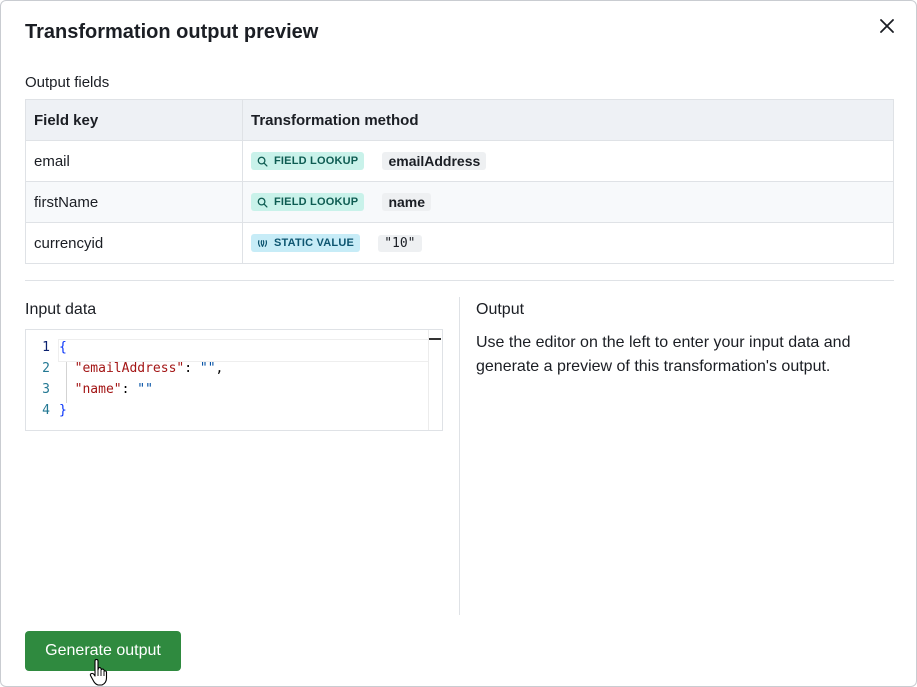  Describe the element at coordinates (46, 389) in the screenshot. I see `line-number: 3` at that location.